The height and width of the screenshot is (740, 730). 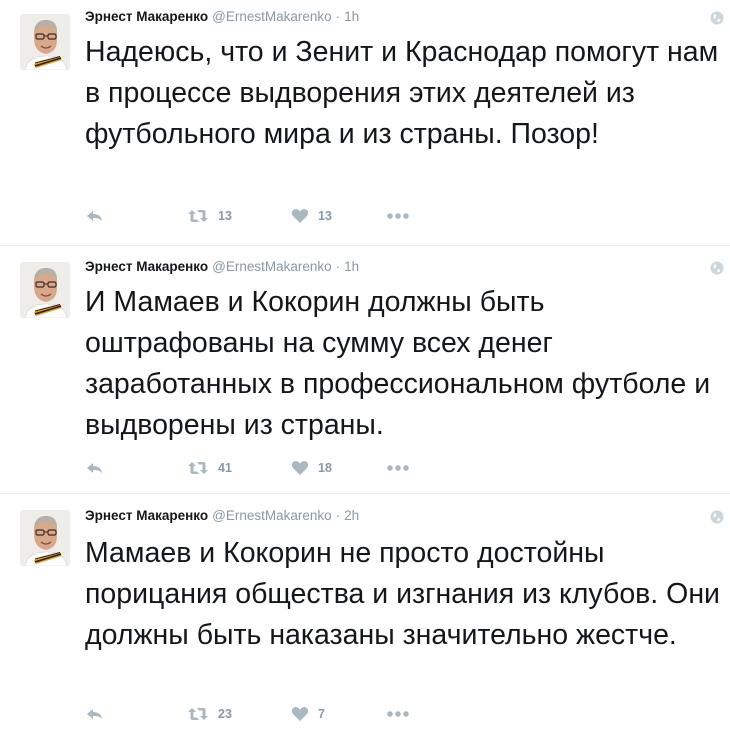 What do you see at coordinates (351, 515) in the screenshot?
I see `tweet-time: 2h` at bounding box center [351, 515].